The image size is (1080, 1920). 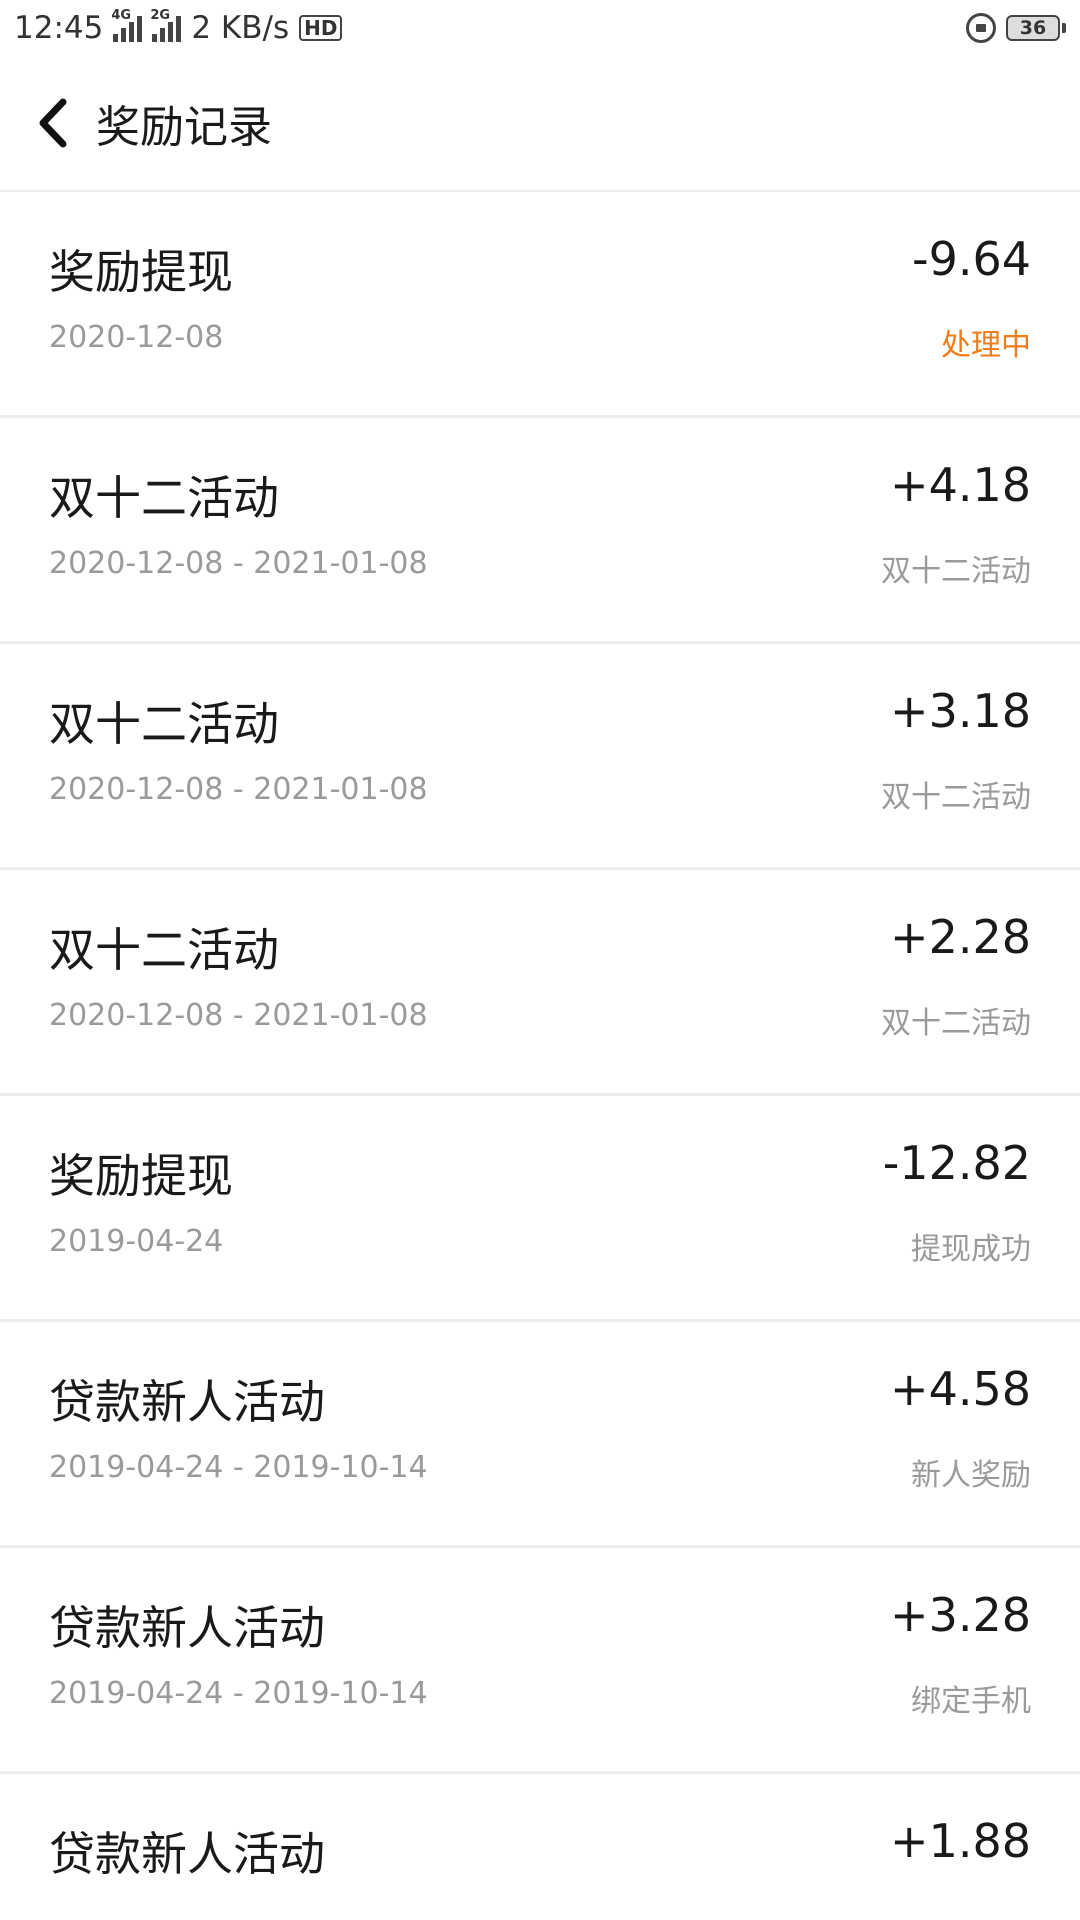 What do you see at coordinates (1033, 28) in the screenshot?
I see `battery-level: 36` at bounding box center [1033, 28].